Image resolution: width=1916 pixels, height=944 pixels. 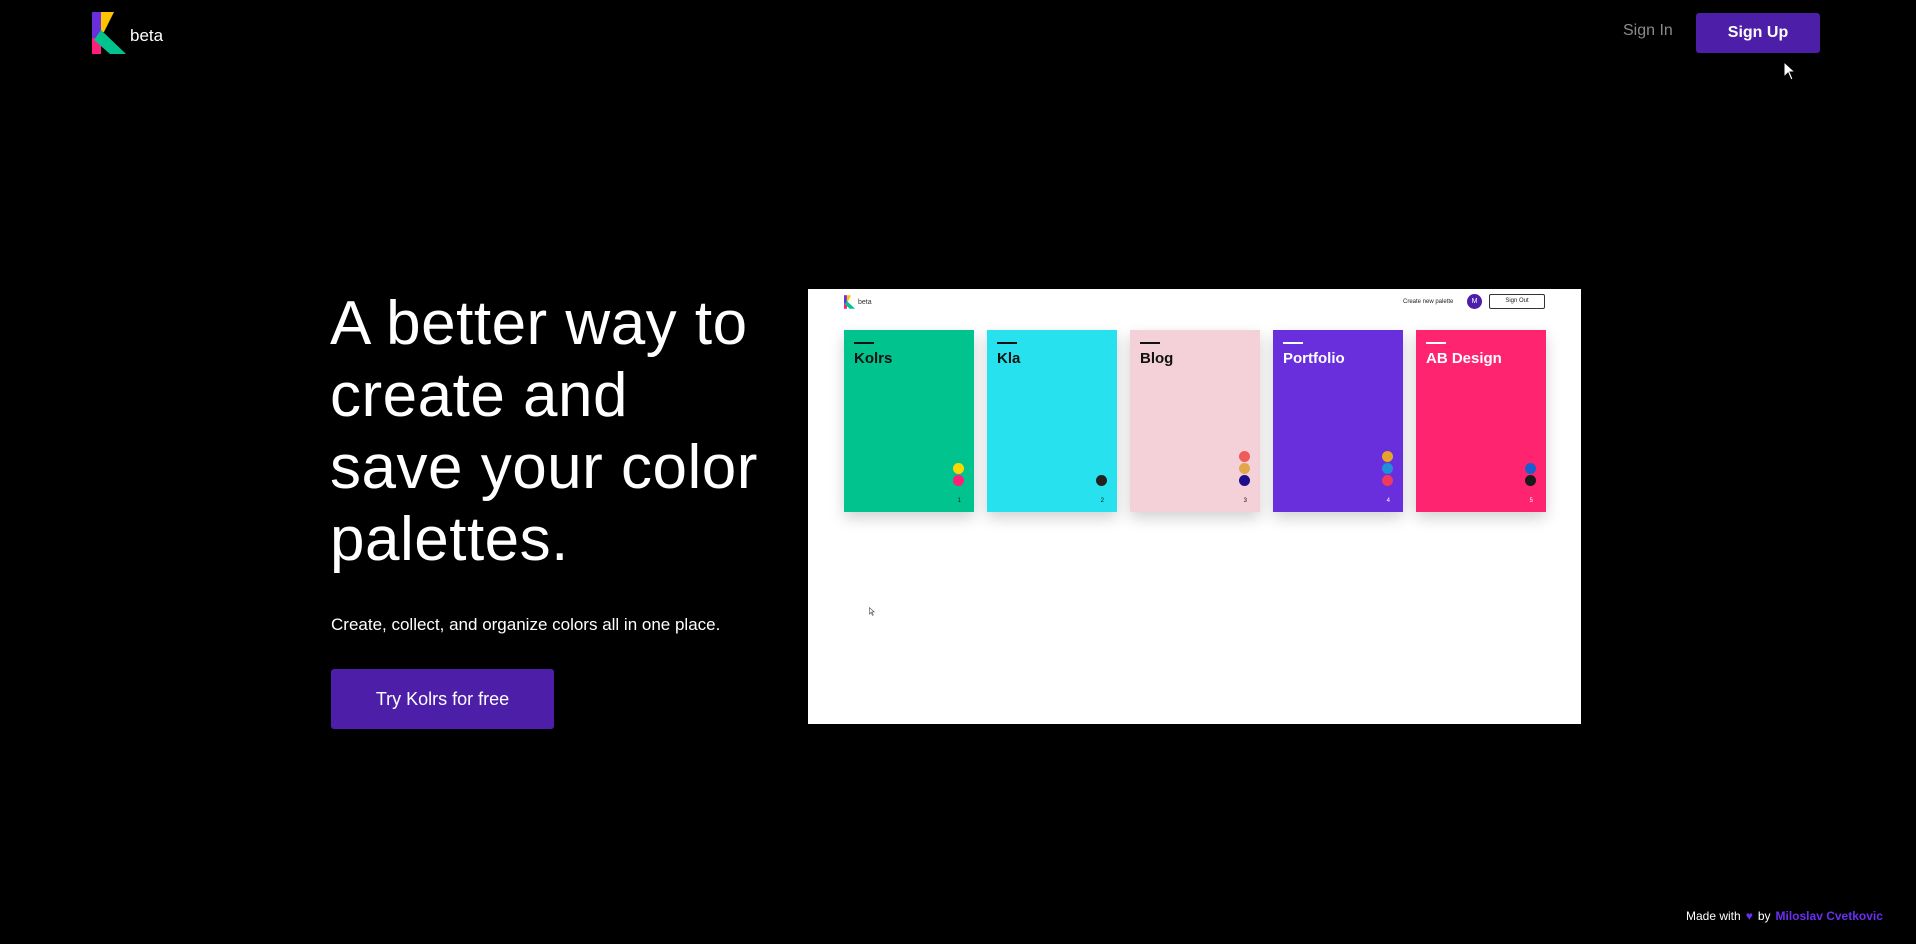 What do you see at coordinates (959, 501) in the screenshot?
I see `palette-card-number: 1` at bounding box center [959, 501].